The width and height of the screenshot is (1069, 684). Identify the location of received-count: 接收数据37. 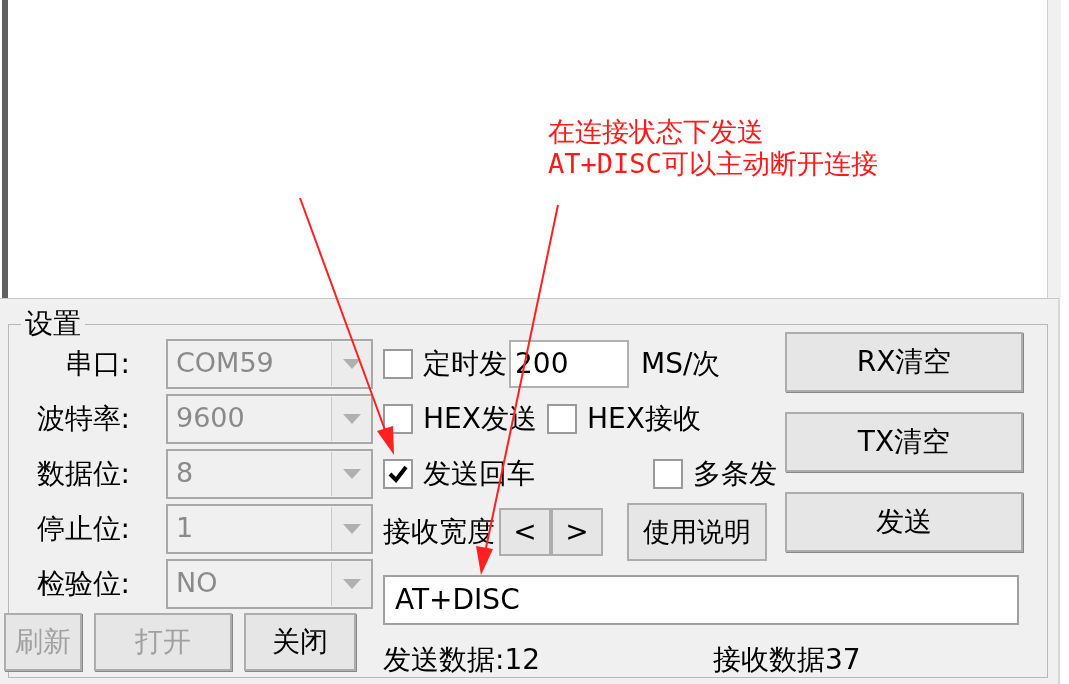
(787, 660).